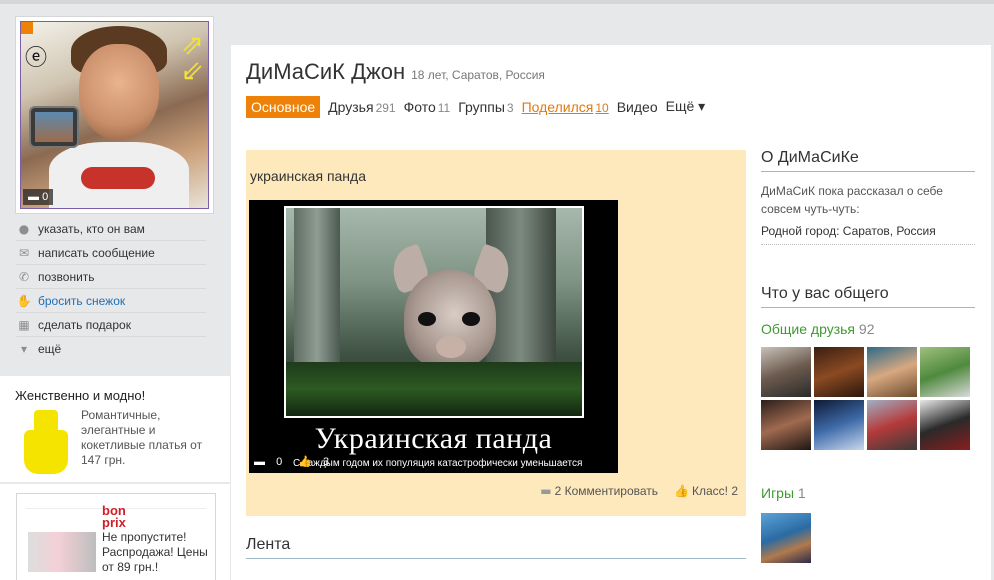 This screenshot has height=580, width=994. I want to click on avatar-comments-counter: ▬ 0, so click(38, 197).